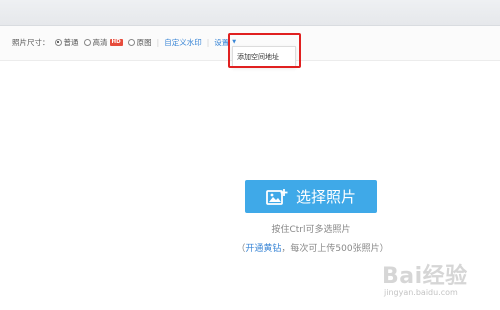 The height and width of the screenshot is (310, 500). I want to click on radio-original, so click(131, 42).